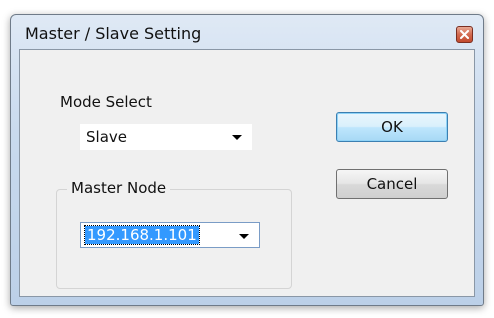 The width and height of the screenshot is (494, 318). What do you see at coordinates (247, 32) in the screenshot?
I see `title-bar: Master / Slave Setting` at bounding box center [247, 32].